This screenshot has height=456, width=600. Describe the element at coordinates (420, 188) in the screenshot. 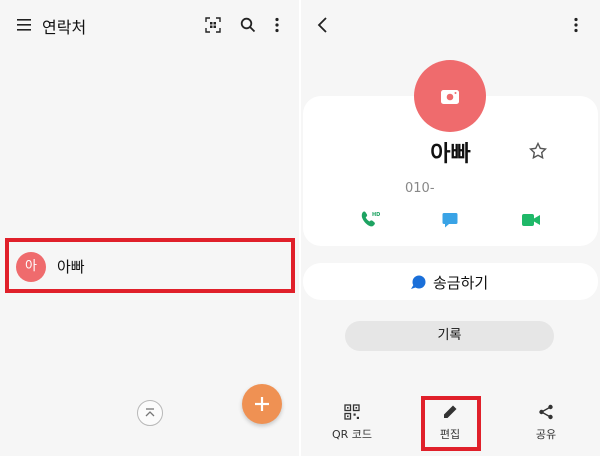

I see `phone-number: 010-` at that location.